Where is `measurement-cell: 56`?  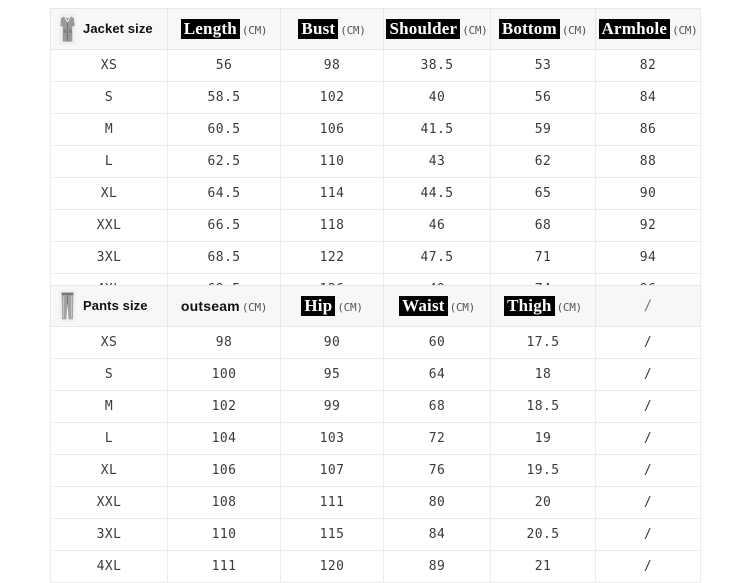 measurement-cell: 56 is located at coordinates (543, 97).